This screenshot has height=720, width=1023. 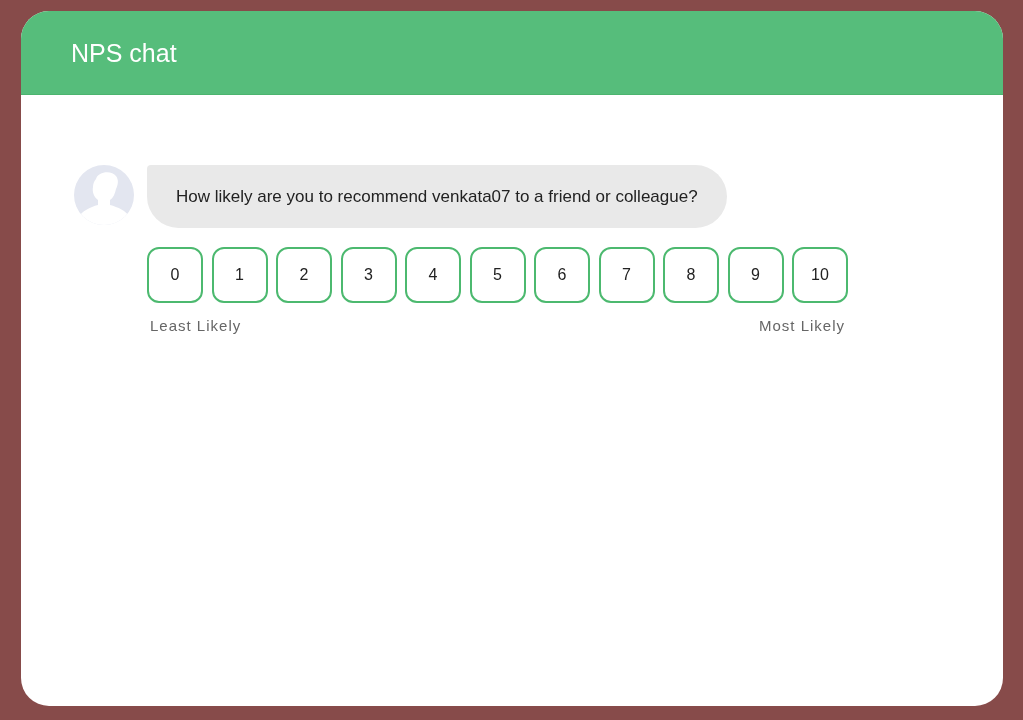 I want to click on rating-option: 3, so click(x=368, y=275).